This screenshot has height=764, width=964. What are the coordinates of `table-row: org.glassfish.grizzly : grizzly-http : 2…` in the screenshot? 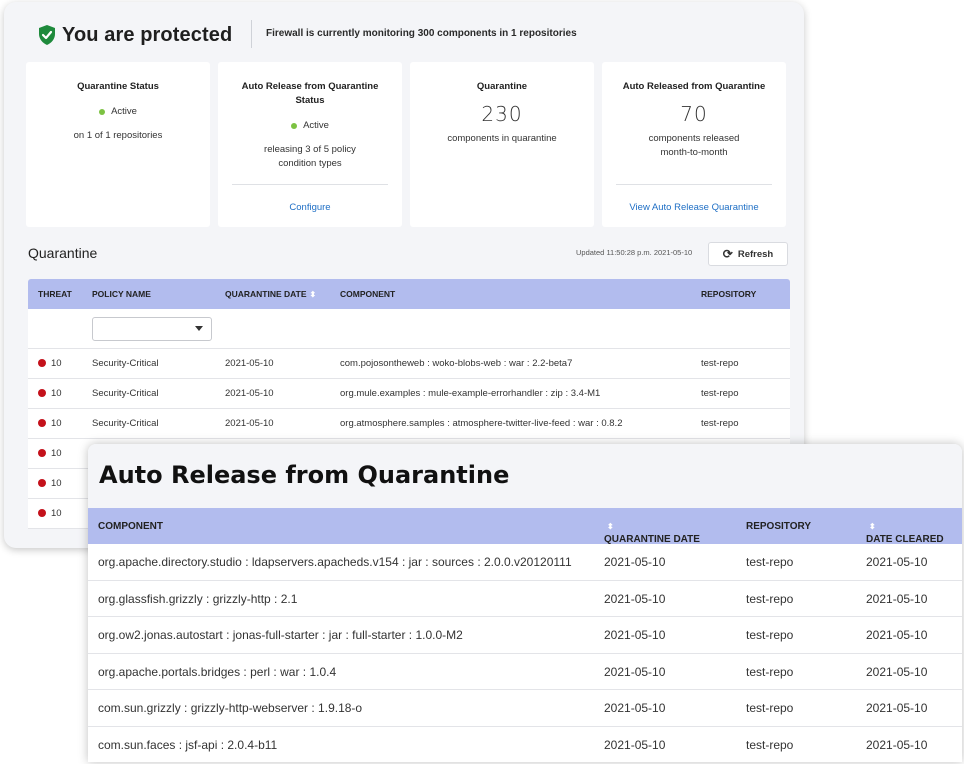 It's located at (525, 599).